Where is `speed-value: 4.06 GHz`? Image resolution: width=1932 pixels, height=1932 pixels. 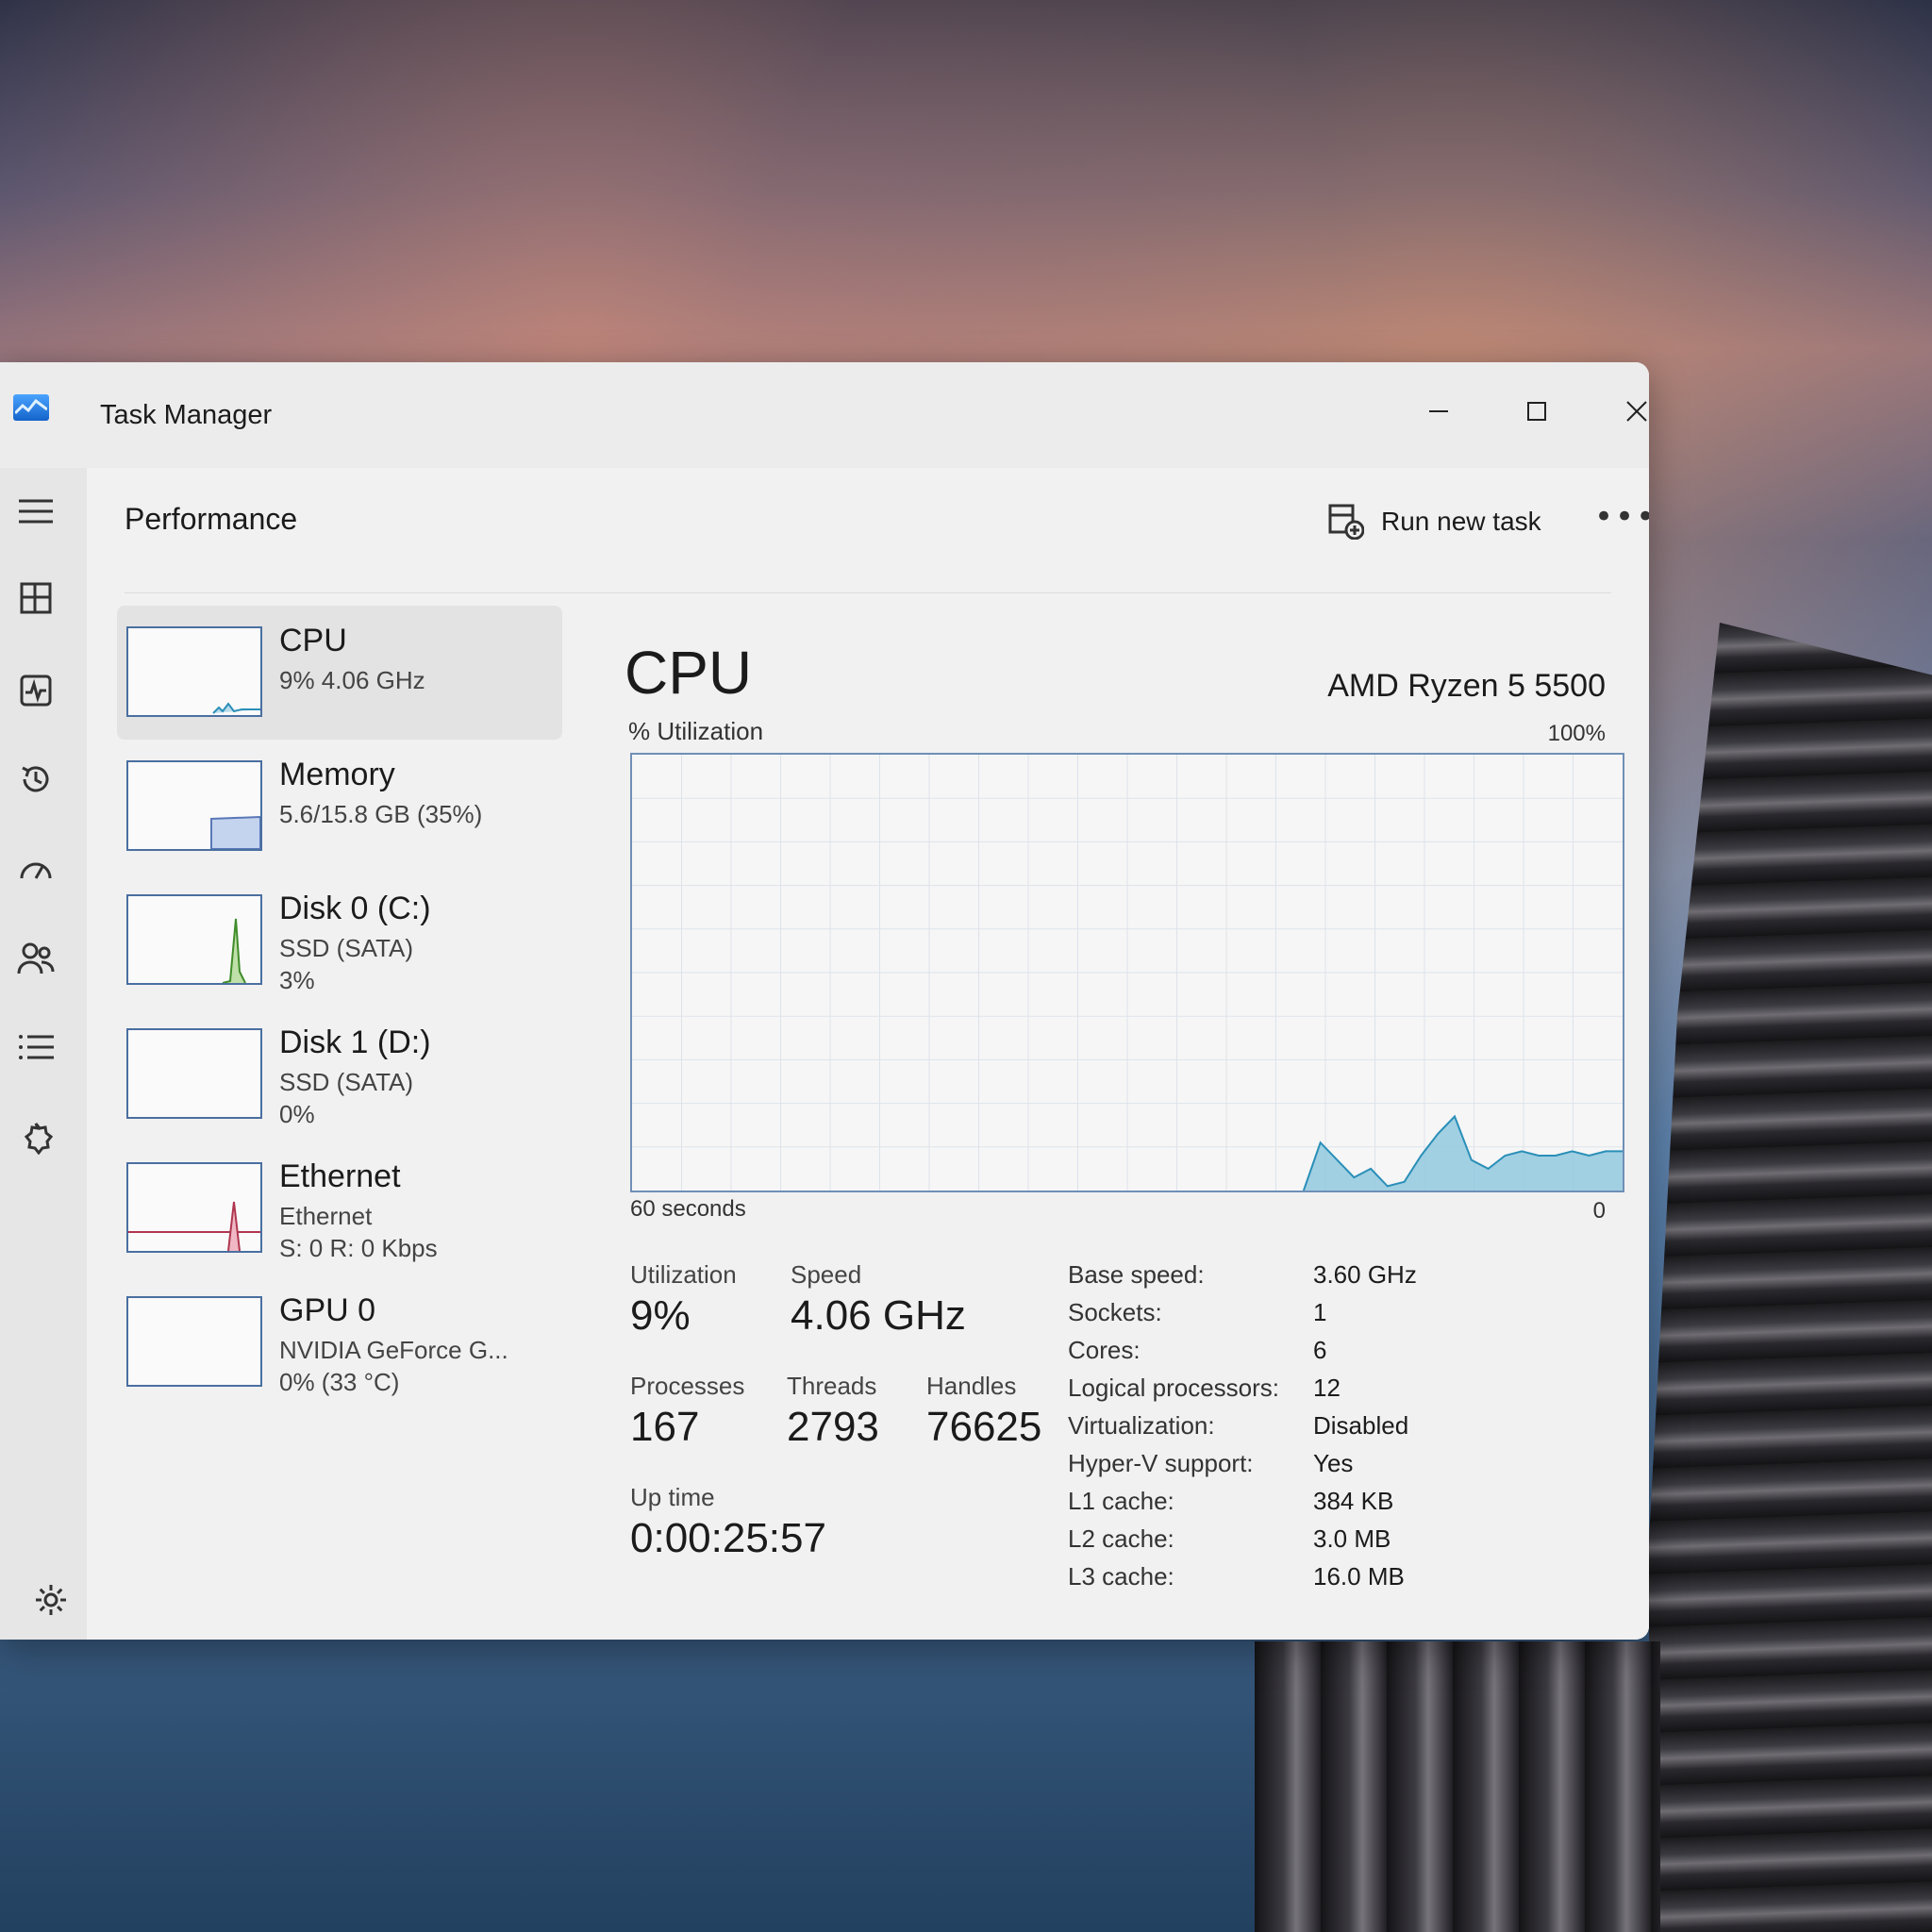 speed-value: 4.06 GHz is located at coordinates (878, 1315).